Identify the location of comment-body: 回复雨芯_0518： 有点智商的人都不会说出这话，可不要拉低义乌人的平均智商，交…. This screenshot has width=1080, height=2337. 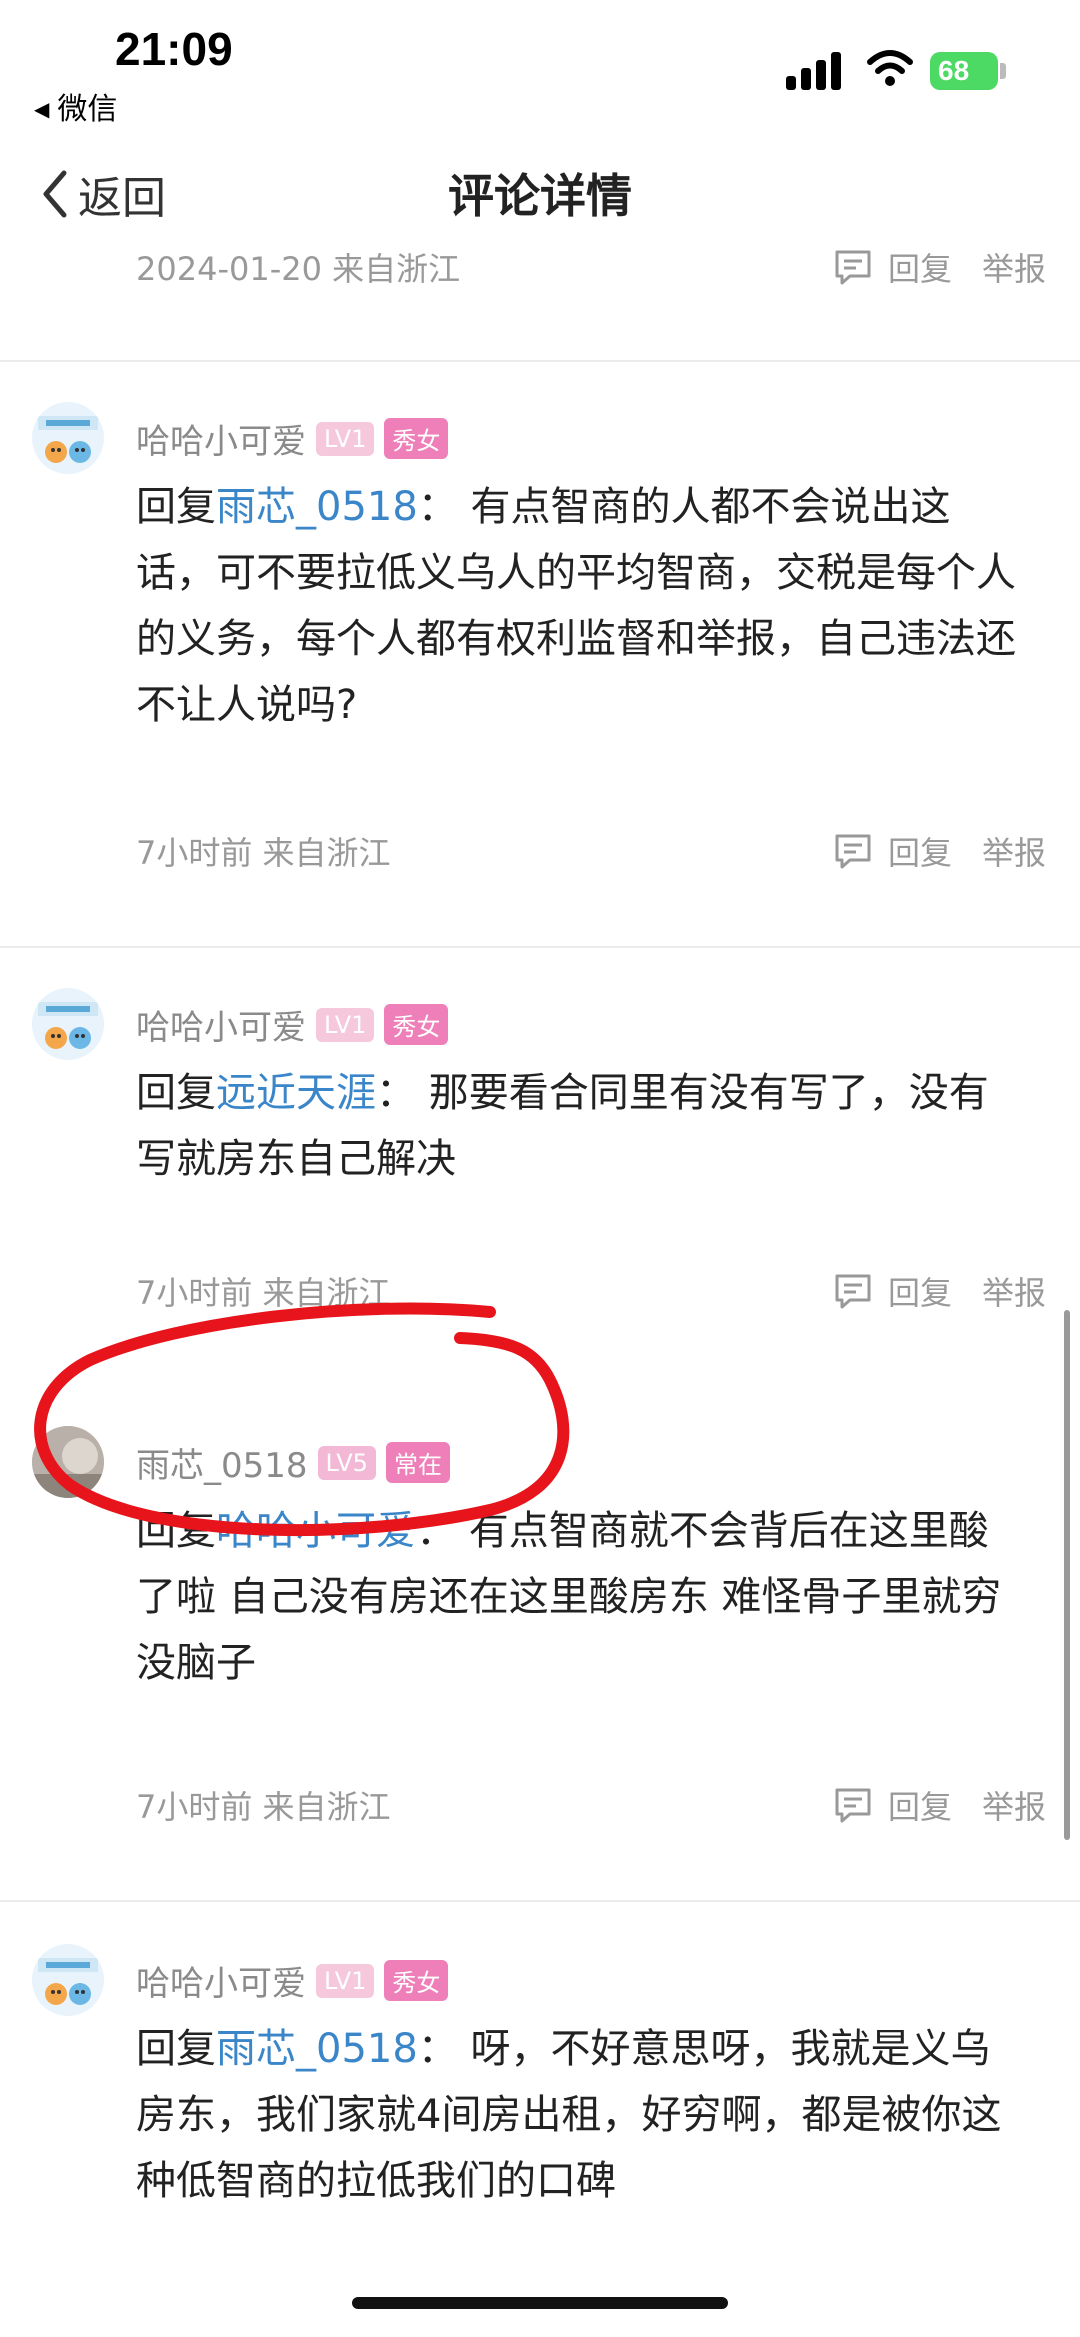
(576, 606).